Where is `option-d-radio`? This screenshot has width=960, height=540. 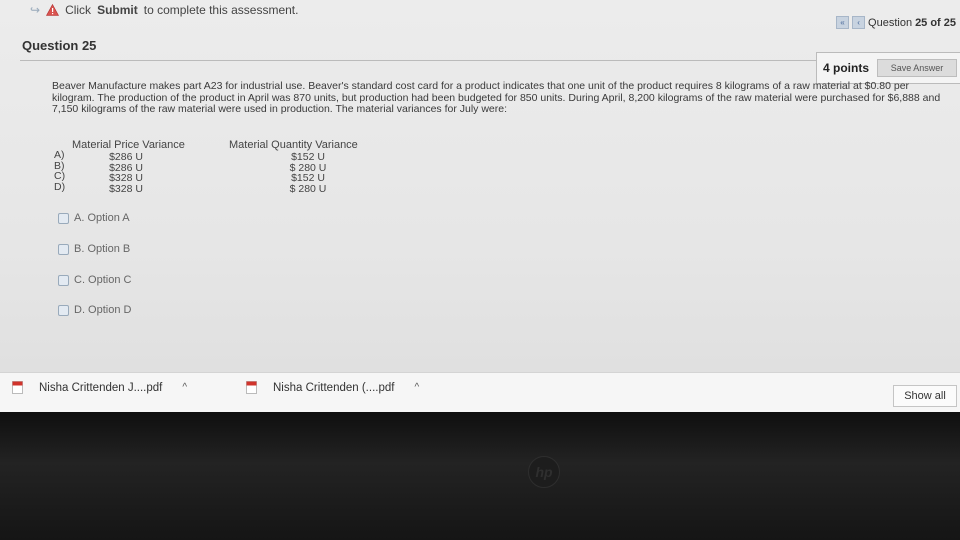 option-d-radio is located at coordinates (63, 310).